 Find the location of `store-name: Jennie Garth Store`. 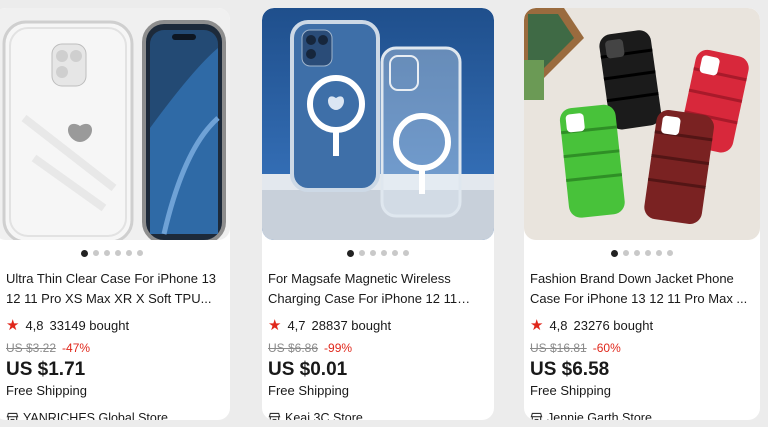

store-name: Jennie Garth Store is located at coordinates (599, 415).